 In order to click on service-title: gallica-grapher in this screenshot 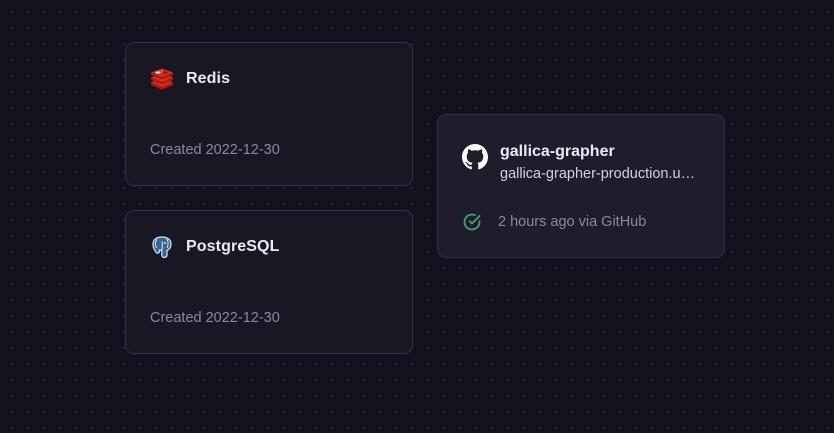, I will do `click(557, 151)`.